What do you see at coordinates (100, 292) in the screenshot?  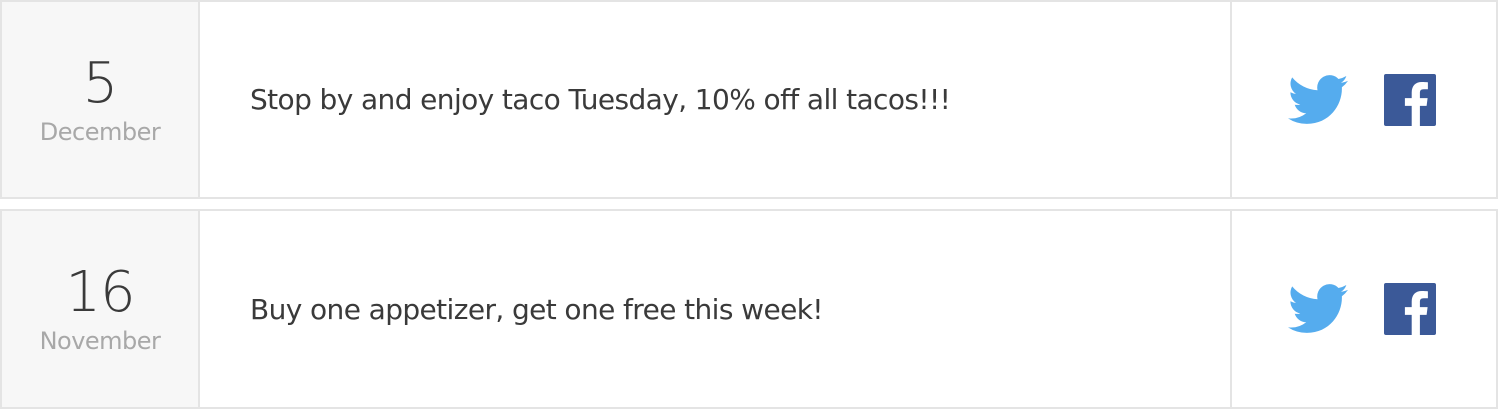 I see `post-day: 16` at bounding box center [100, 292].